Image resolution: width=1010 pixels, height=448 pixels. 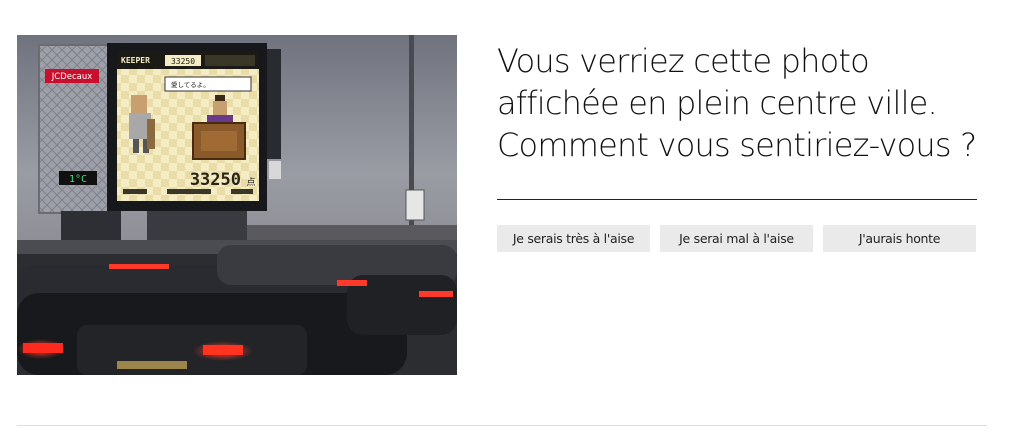 I want to click on answer-button-mal-a-l-aise: Je serai mal à l'aise, so click(x=736, y=238).